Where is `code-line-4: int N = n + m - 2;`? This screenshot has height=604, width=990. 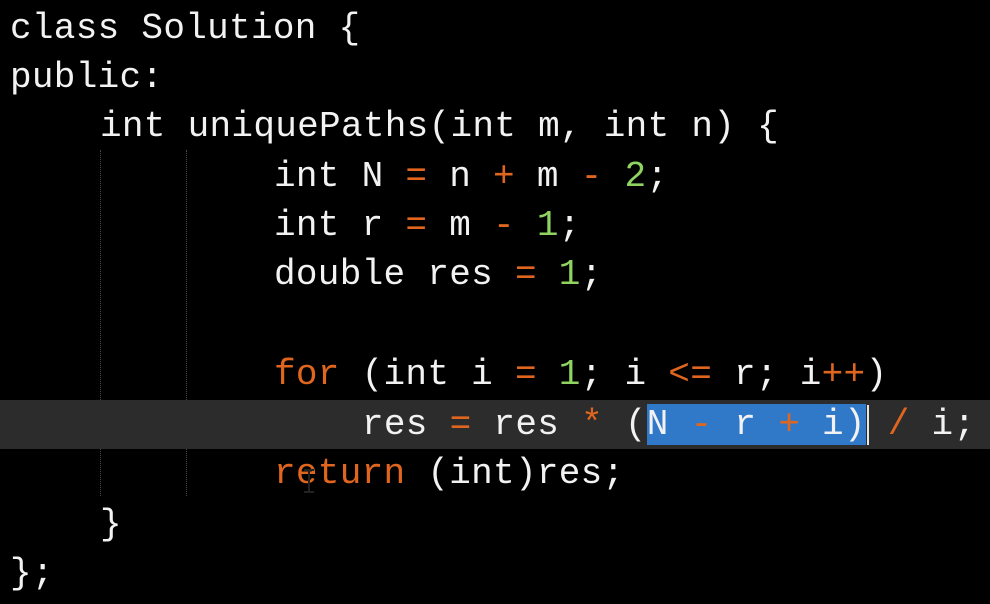 code-line-4: int N = n + m - 2; is located at coordinates (495, 176).